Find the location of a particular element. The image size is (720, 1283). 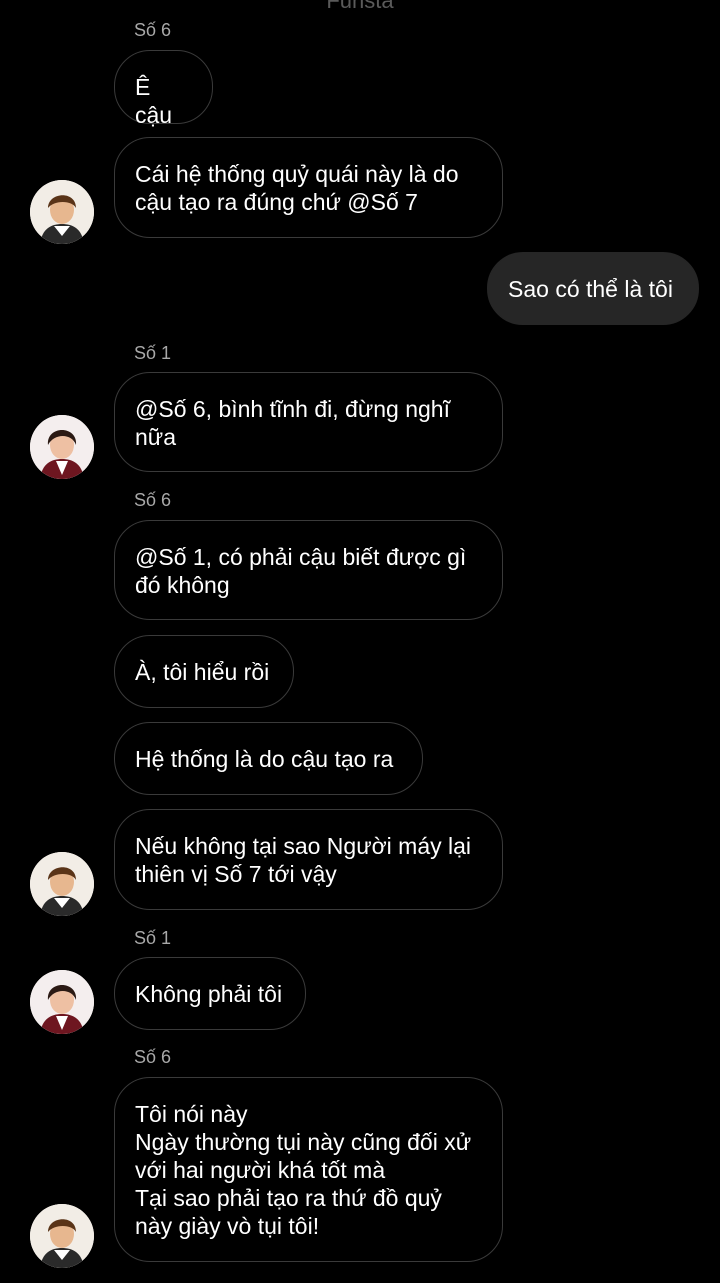

message-bubble: Không phải tôi is located at coordinates (210, 993).